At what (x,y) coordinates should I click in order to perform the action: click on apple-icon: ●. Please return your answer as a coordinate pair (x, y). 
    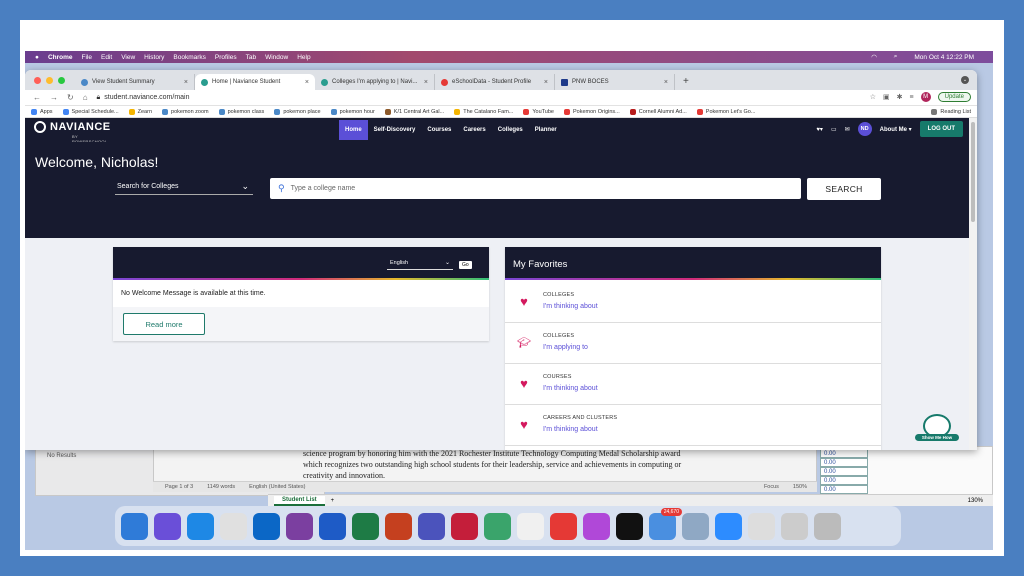
    Looking at the image, I should click on (37, 57).